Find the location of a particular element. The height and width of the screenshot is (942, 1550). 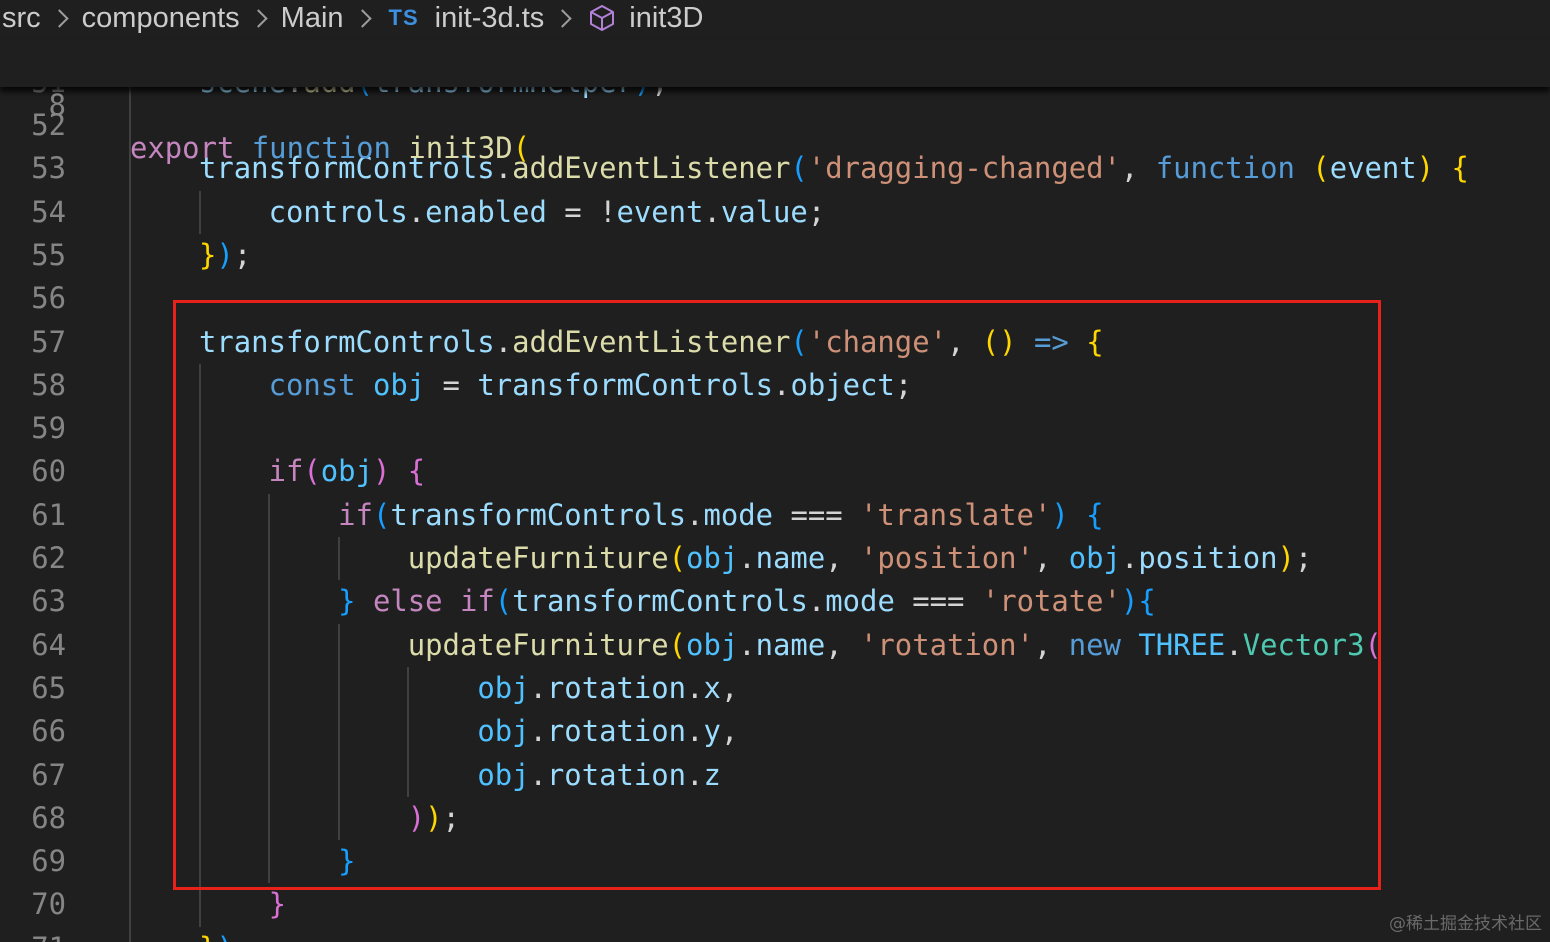

code-line: 71}); is located at coordinates (775, 934).